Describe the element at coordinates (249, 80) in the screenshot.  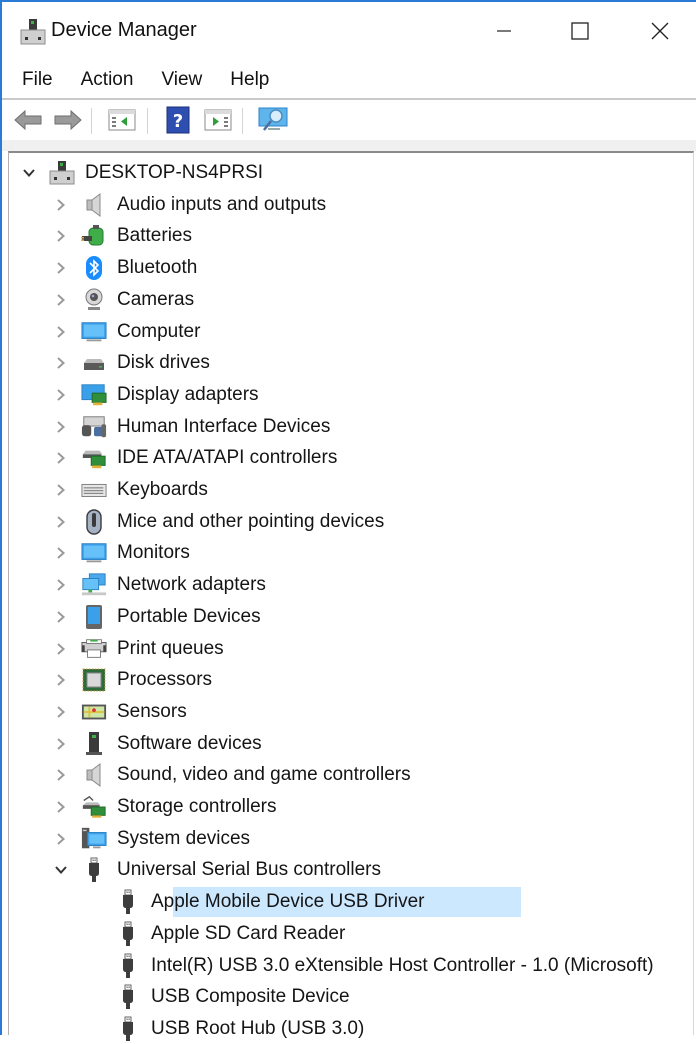
I see `menu-help: Help` at that location.